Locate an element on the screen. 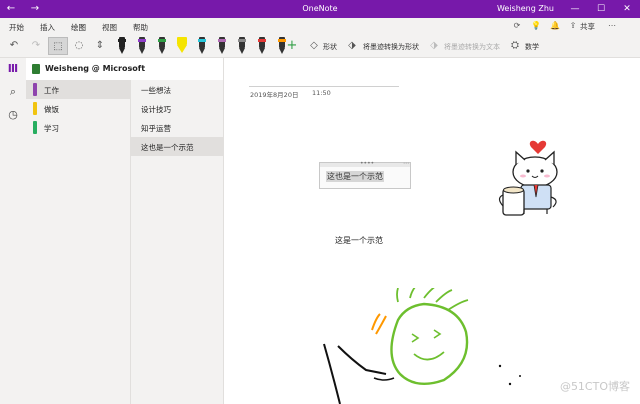 This screenshot has height=404, width=640. page-label: 设计技巧 is located at coordinates (156, 109).